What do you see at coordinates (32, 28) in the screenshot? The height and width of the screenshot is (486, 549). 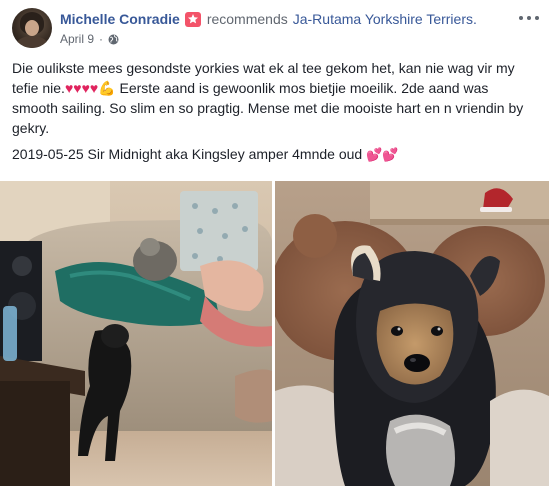 I see `avatar` at bounding box center [32, 28].